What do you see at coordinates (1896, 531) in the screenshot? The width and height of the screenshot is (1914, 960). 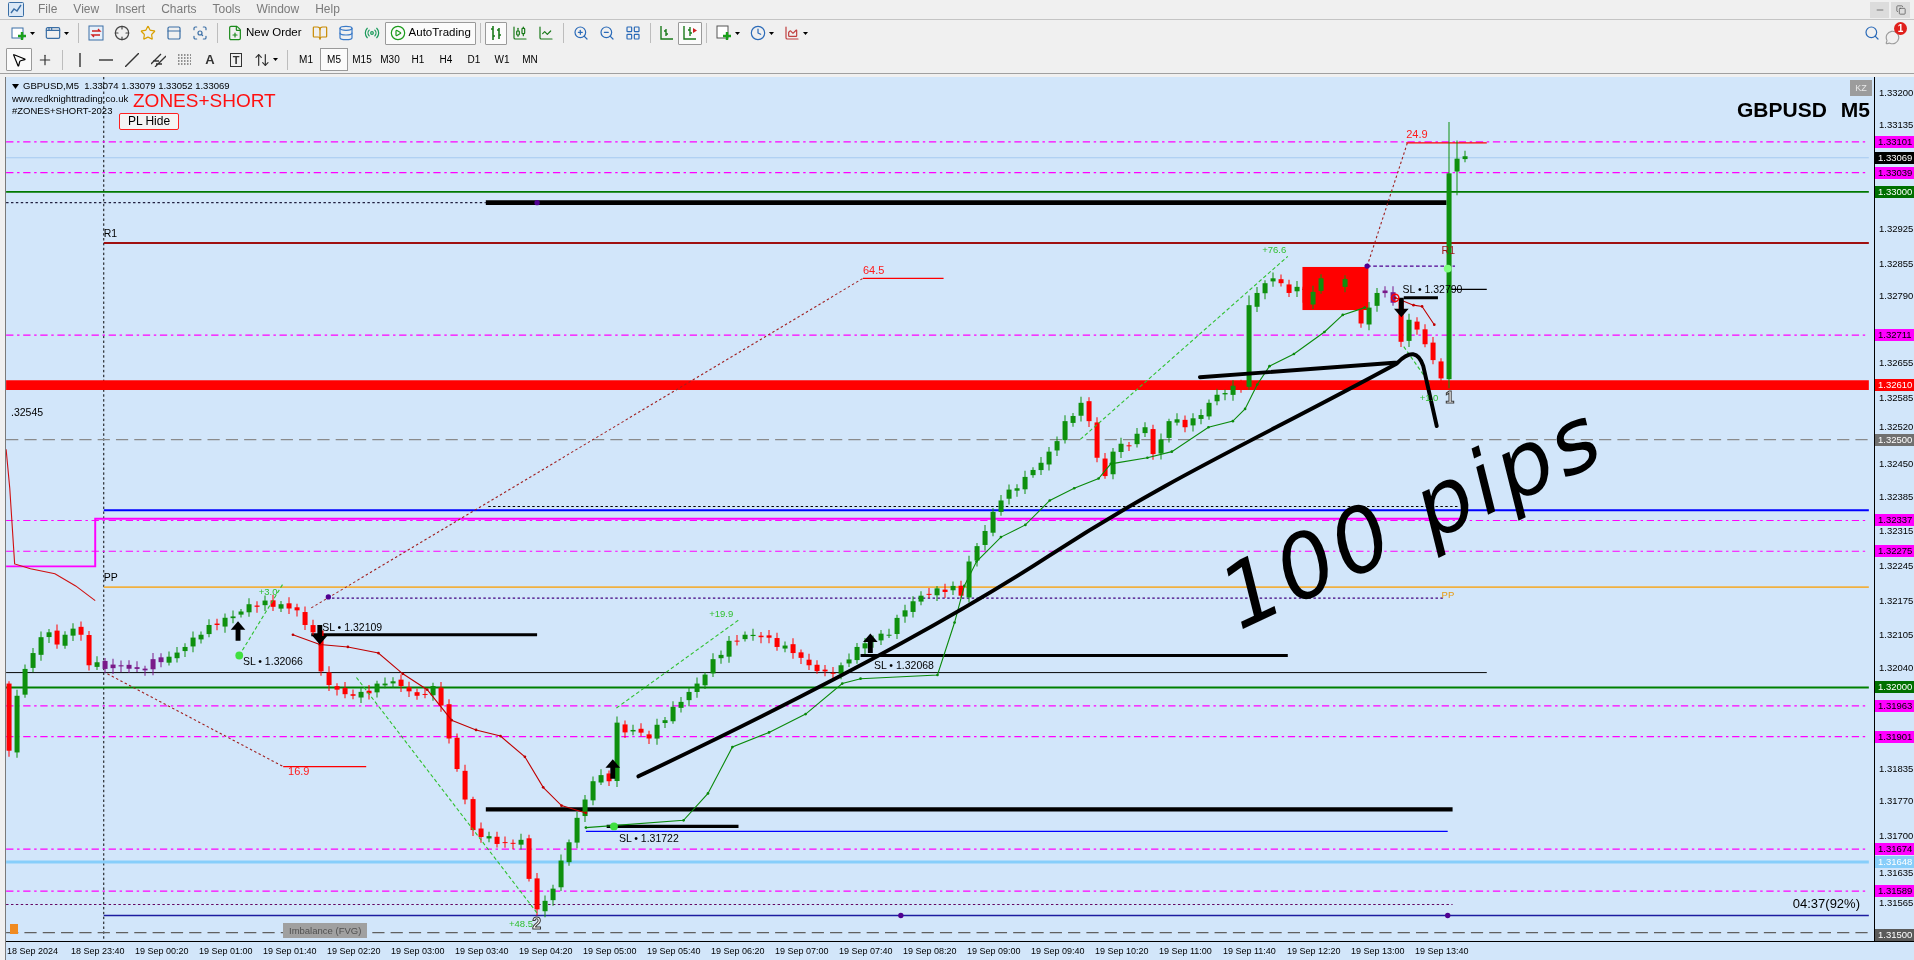 I see `price-tick-label: 1.32315` at bounding box center [1896, 531].